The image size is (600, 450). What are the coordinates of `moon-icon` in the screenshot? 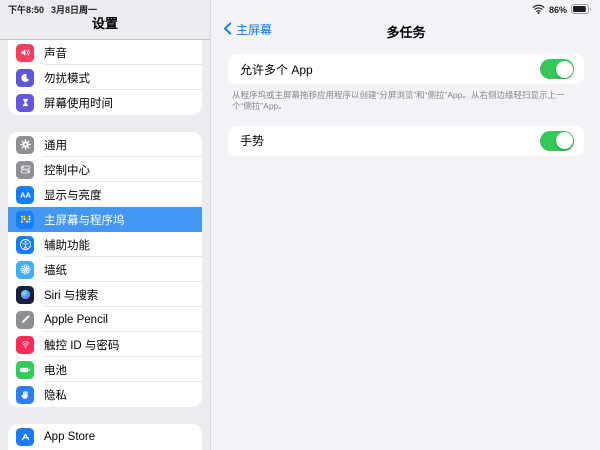 It's located at (25, 77).